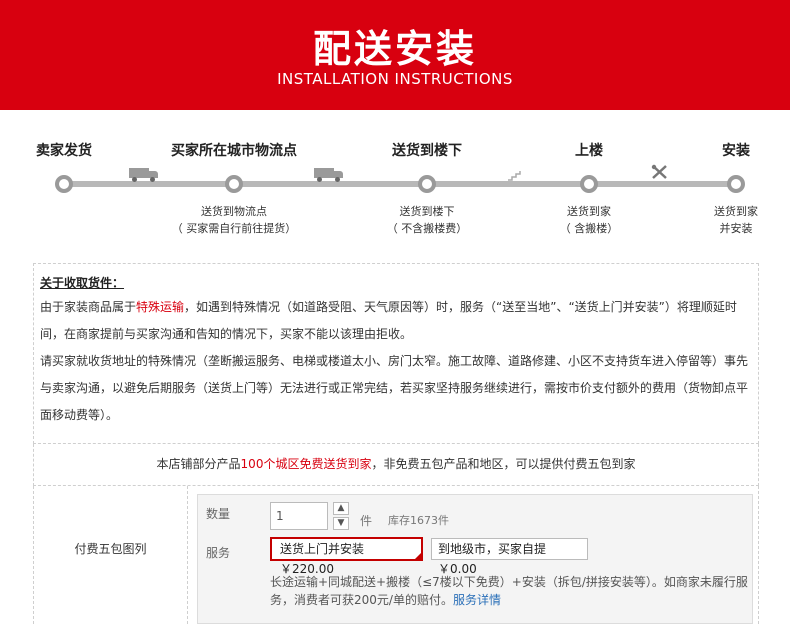  I want to click on step-node-logistics, so click(234, 184).